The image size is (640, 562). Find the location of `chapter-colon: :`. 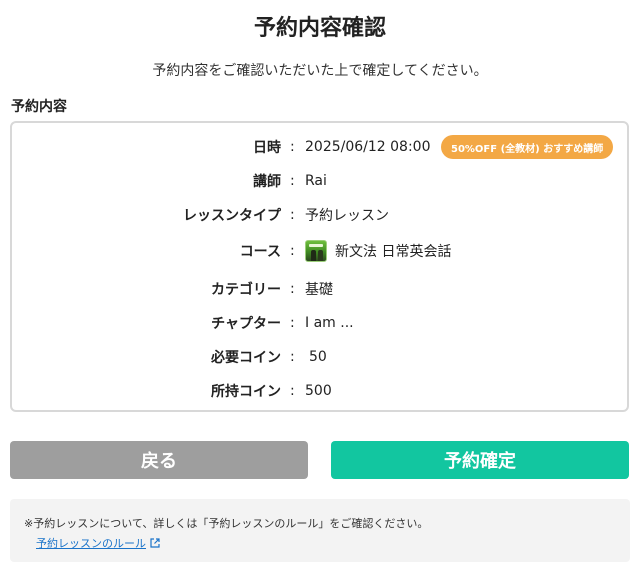

chapter-colon: : is located at coordinates (292, 323).